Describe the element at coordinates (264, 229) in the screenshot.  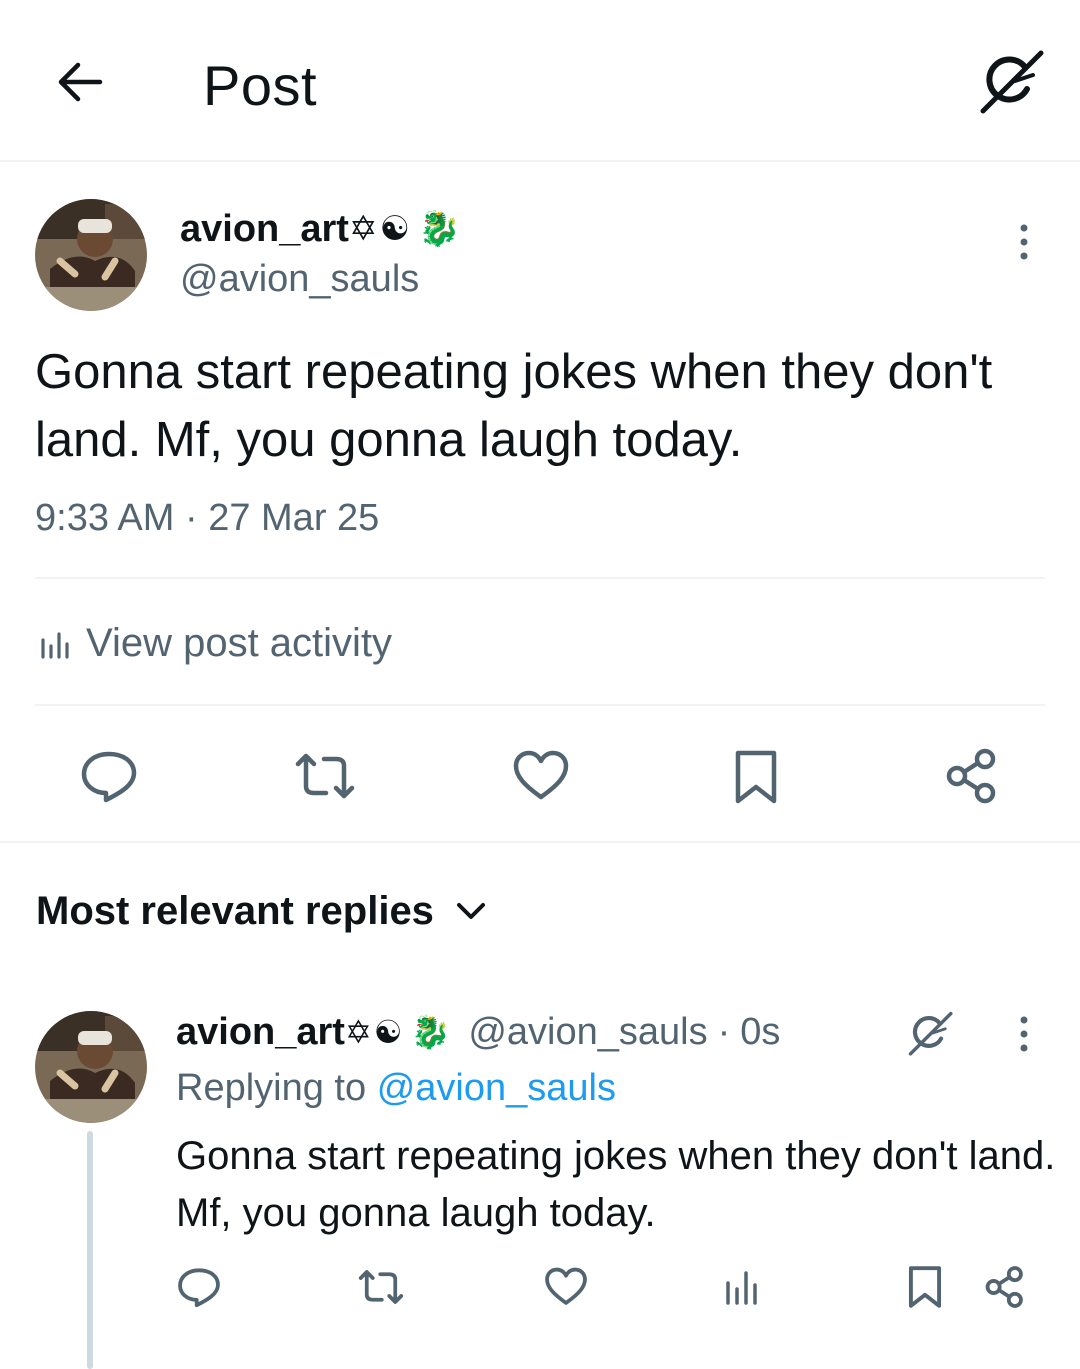
I see `display-name: avion_art` at that location.